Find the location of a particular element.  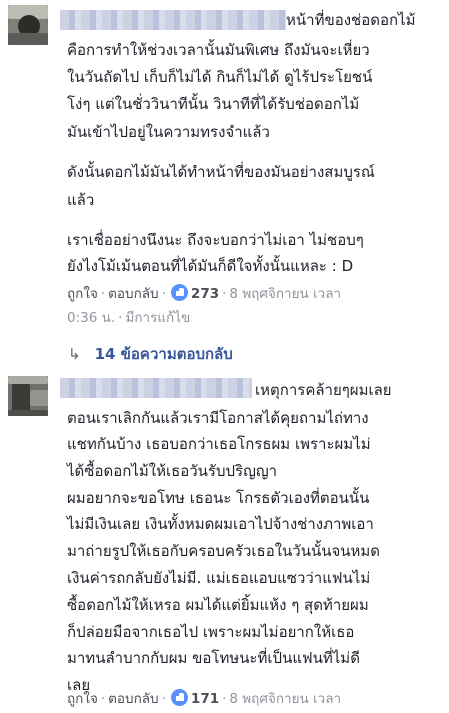

comment-text-line: แล้ว is located at coordinates (81, 200).